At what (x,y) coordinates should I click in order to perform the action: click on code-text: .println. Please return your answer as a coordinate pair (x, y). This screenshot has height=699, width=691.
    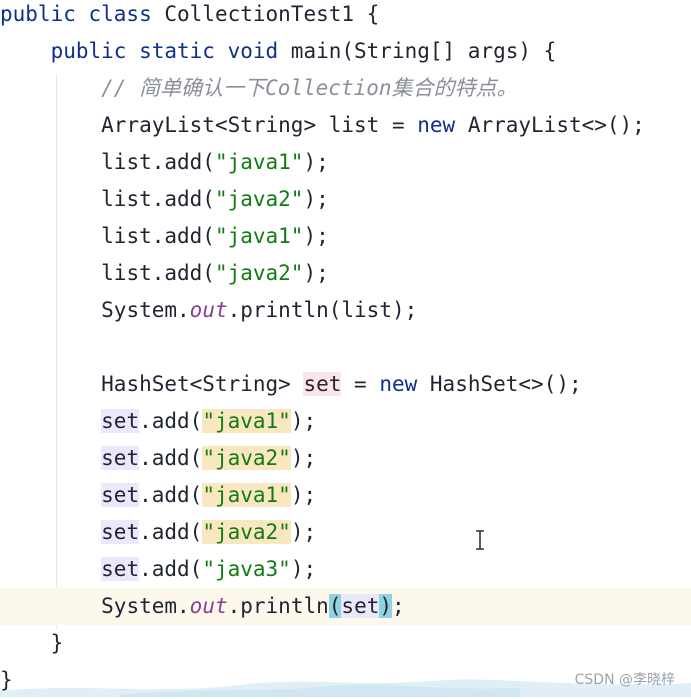
    Looking at the image, I should click on (278, 606).